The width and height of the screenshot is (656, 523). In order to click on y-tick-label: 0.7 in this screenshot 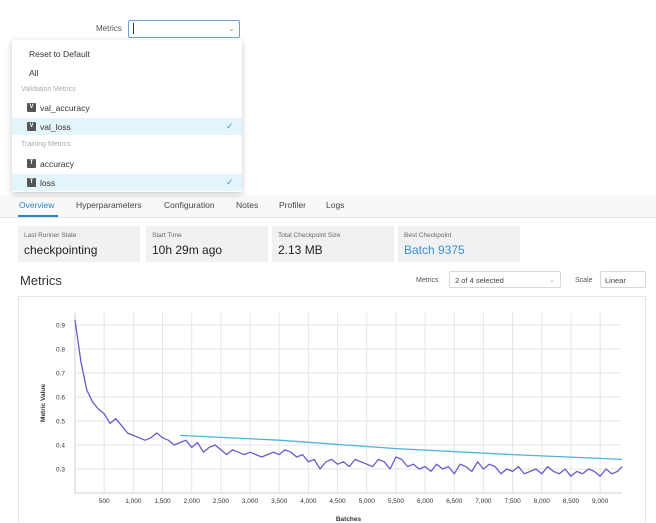, I will do `click(60, 374)`.